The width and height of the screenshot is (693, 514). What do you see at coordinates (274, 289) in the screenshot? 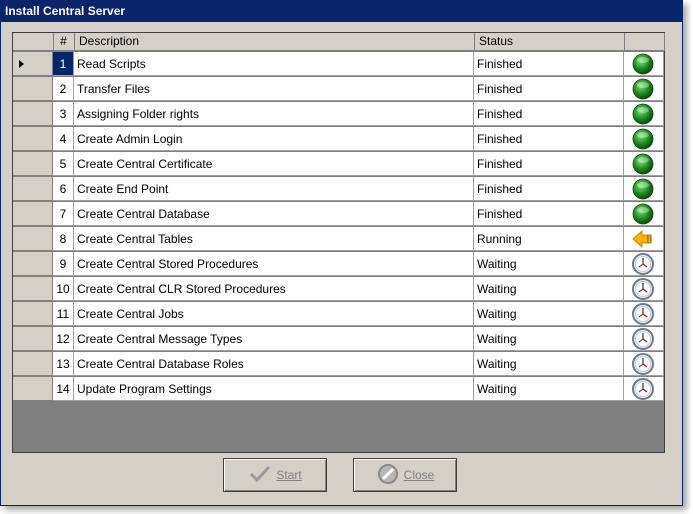
I see `row-description: Create Central CLR Stored Procedures` at bounding box center [274, 289].